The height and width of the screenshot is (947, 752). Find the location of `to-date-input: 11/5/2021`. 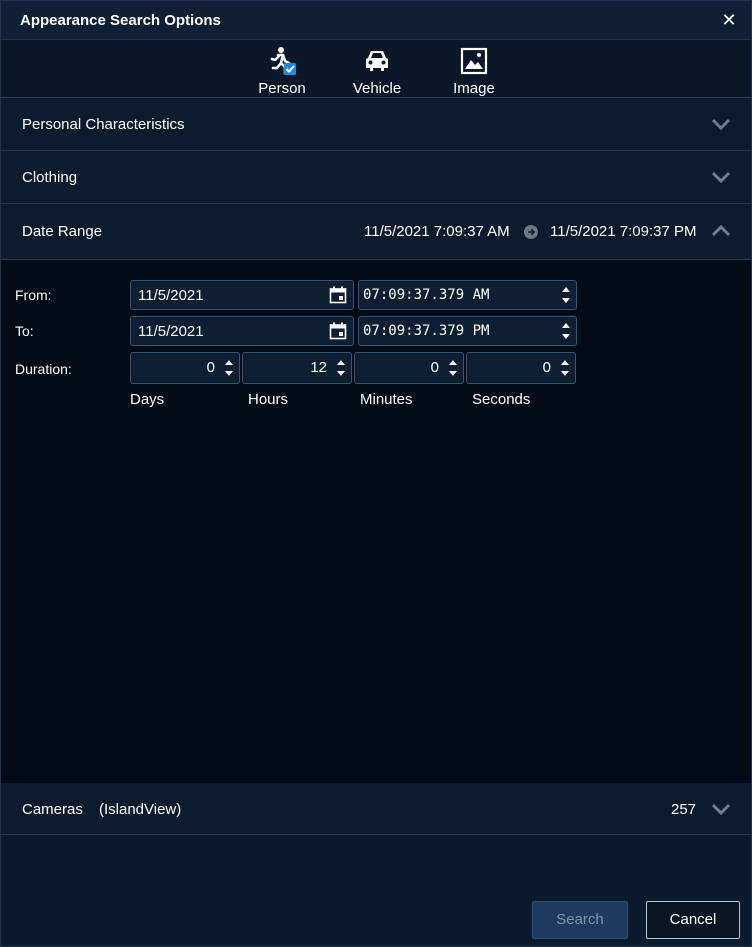

to-date-input: 11/5/2021 is located at coordinates (242, 331).